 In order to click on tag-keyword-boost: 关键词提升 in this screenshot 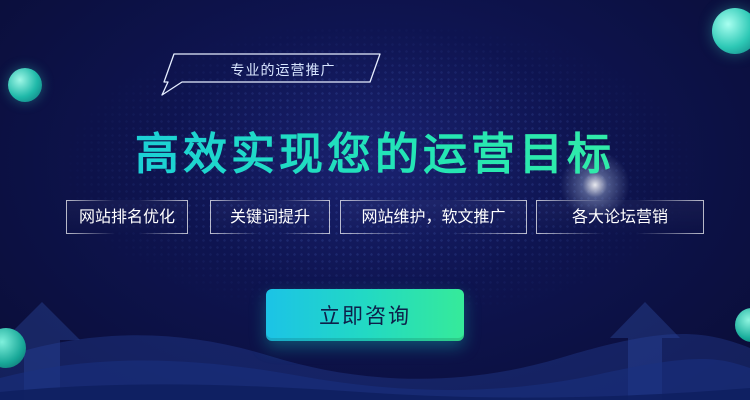, I will do `click(270, 217)`.